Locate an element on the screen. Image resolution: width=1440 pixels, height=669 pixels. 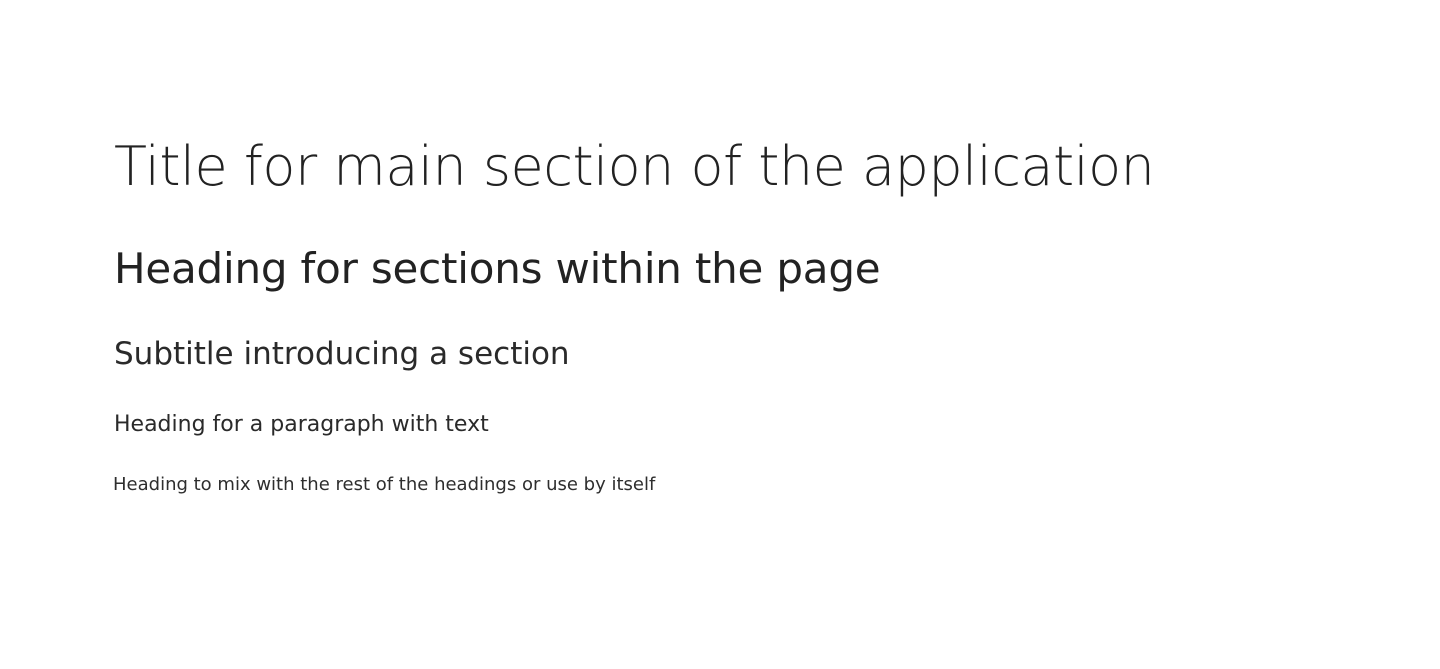
section-subtitle: Subtitle introducing a section is located at coordinates (342, 354).